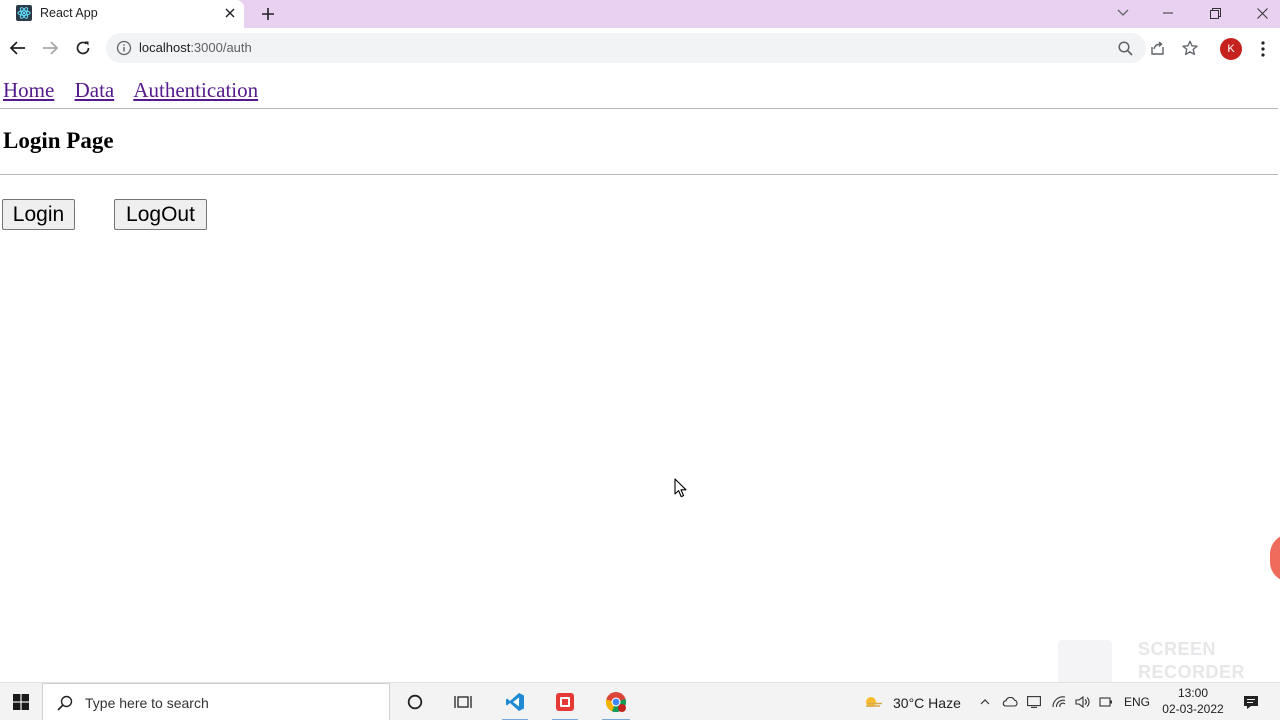 Image resolution: width=1280 pixels, height=720 pixels. Describe the element at coordinates (1215, 13) in the screenshot. I see `restore-icon` at that location.